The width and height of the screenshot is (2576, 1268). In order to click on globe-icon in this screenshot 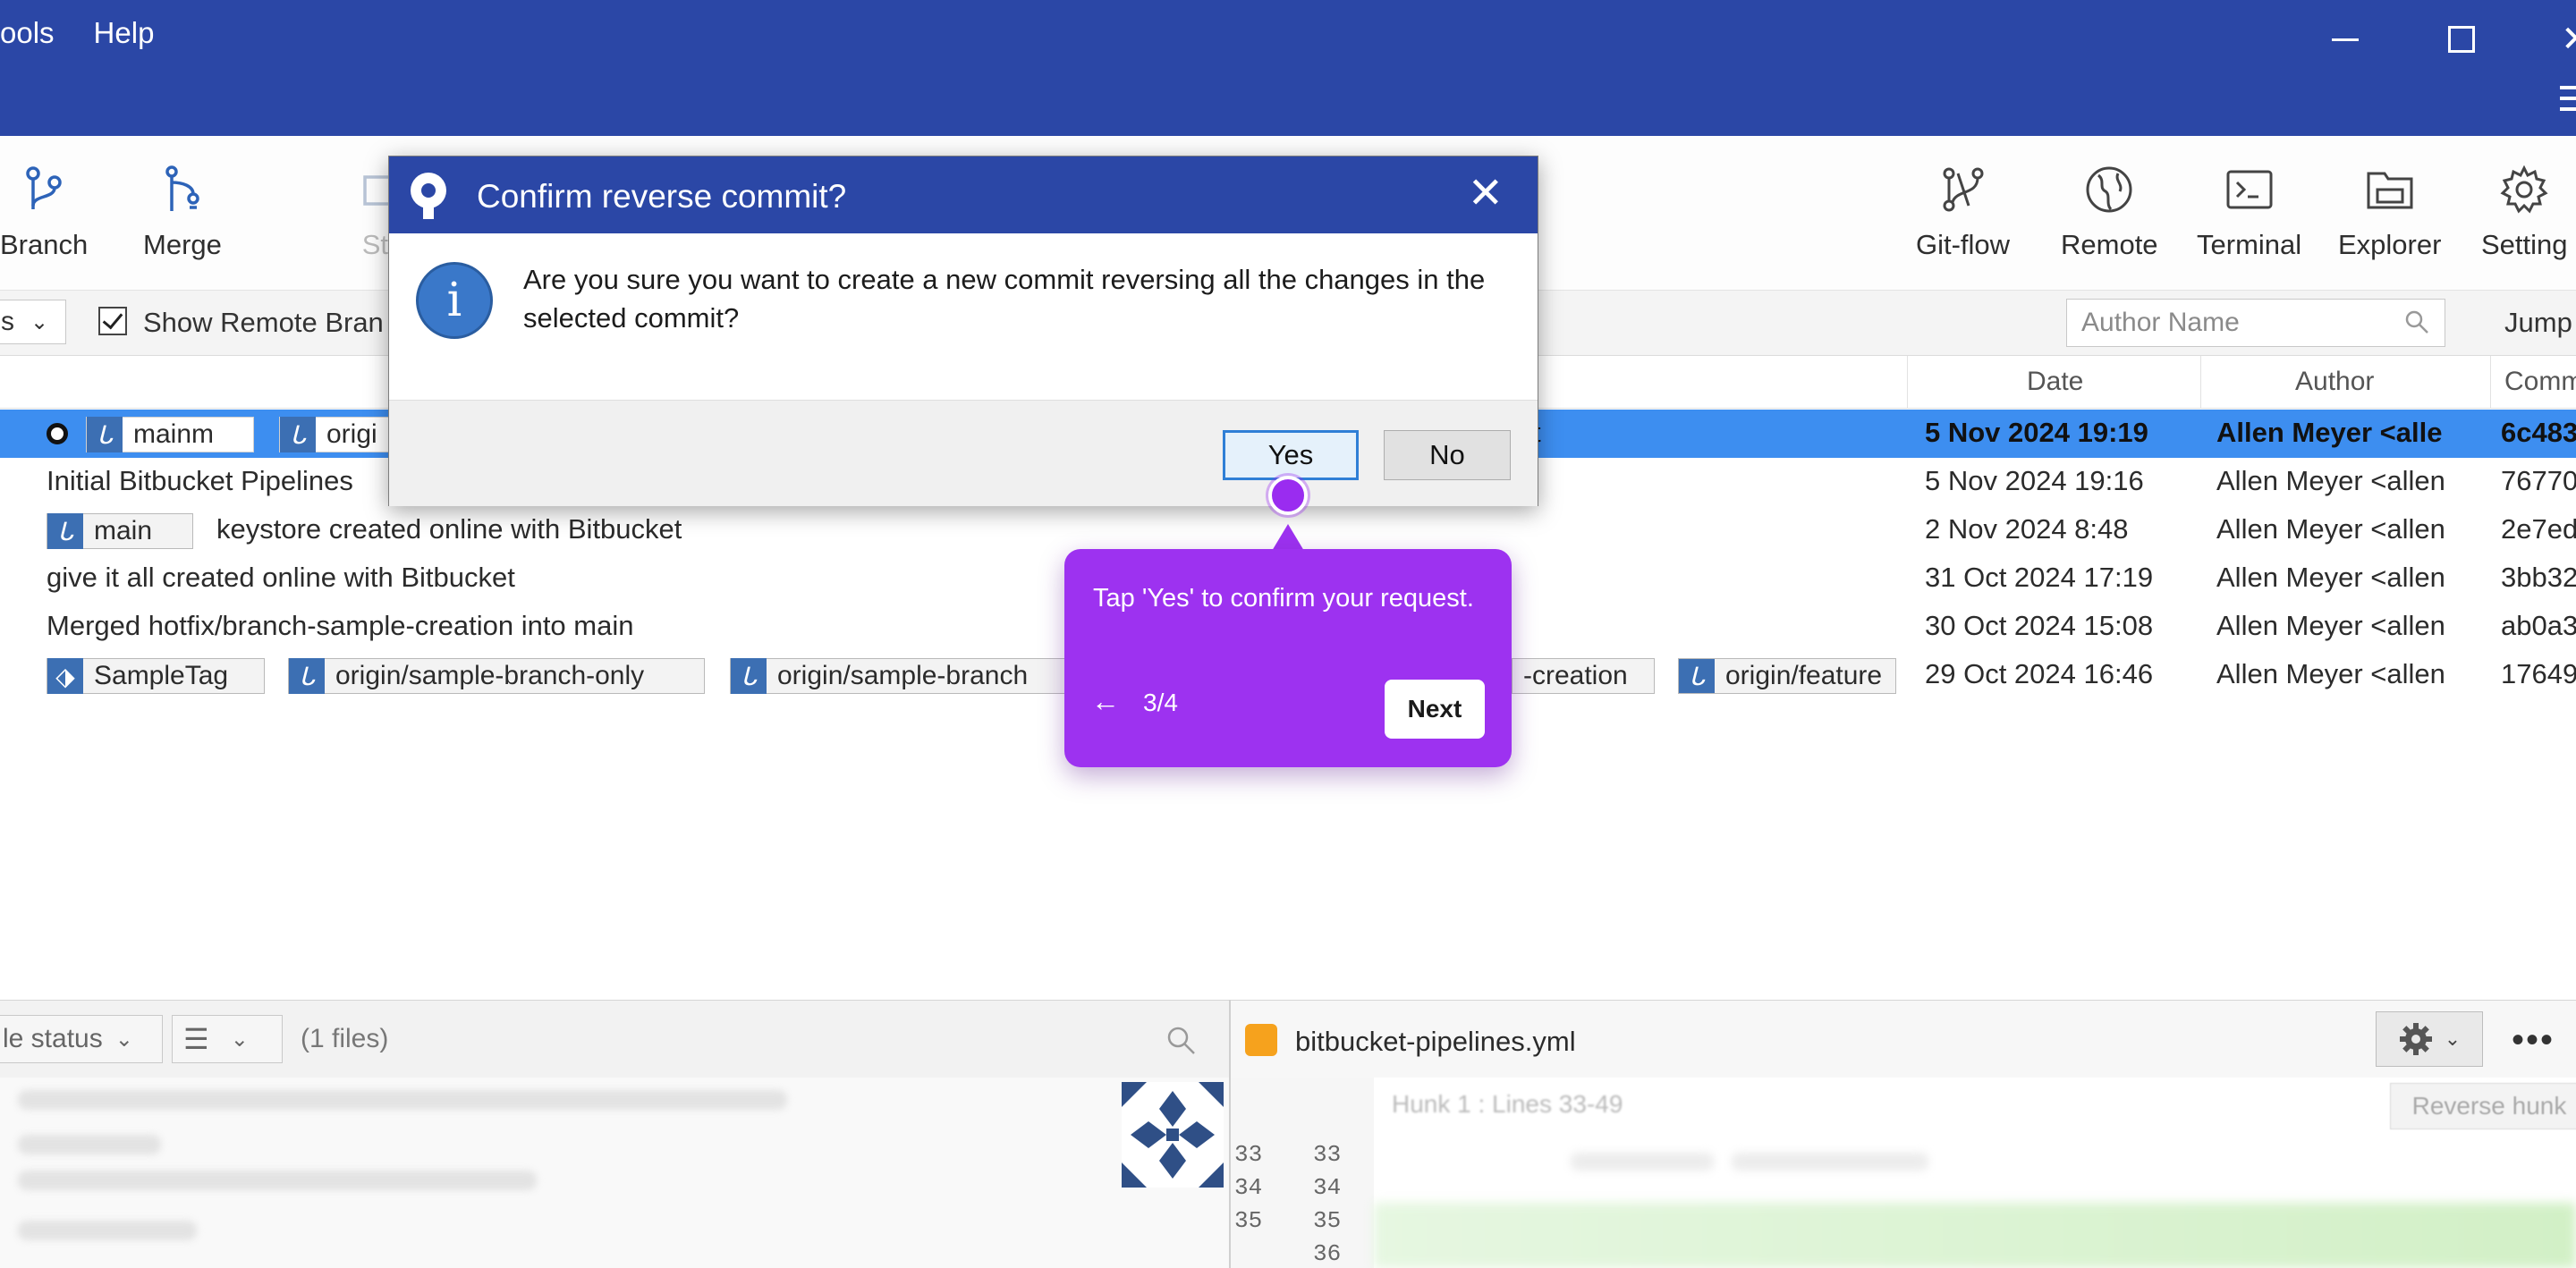, I will do `click(2109, 189)`.